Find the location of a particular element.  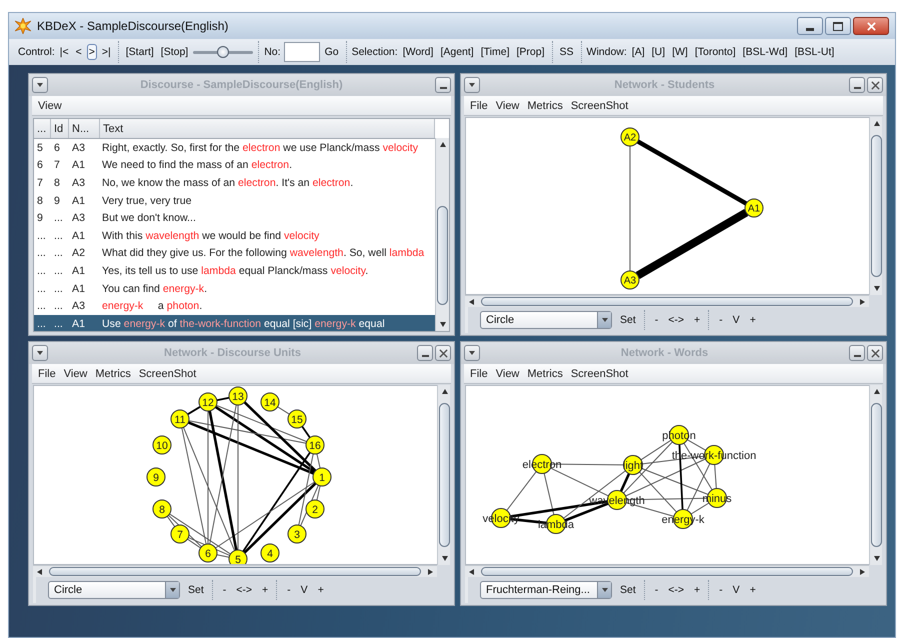

graph-node: 11 is located at coordinates (180, 419).